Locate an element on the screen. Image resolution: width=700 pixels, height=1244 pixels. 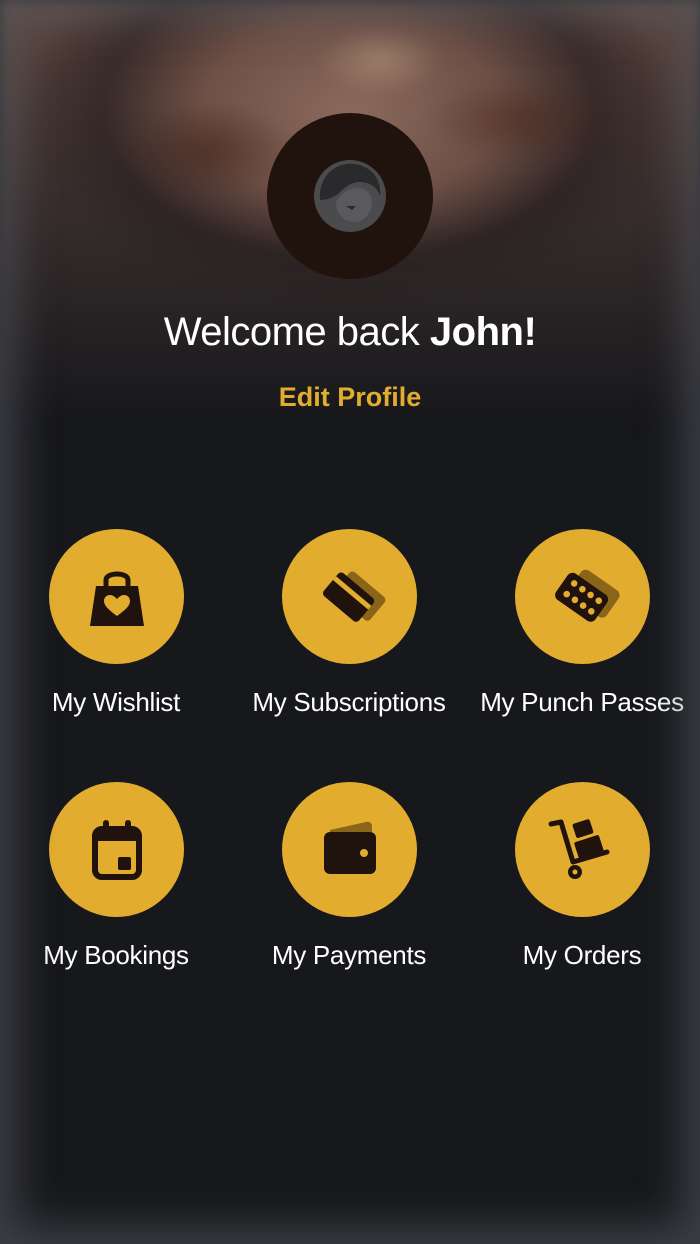
user-avatar-icon is located at coordinates (350, 196).